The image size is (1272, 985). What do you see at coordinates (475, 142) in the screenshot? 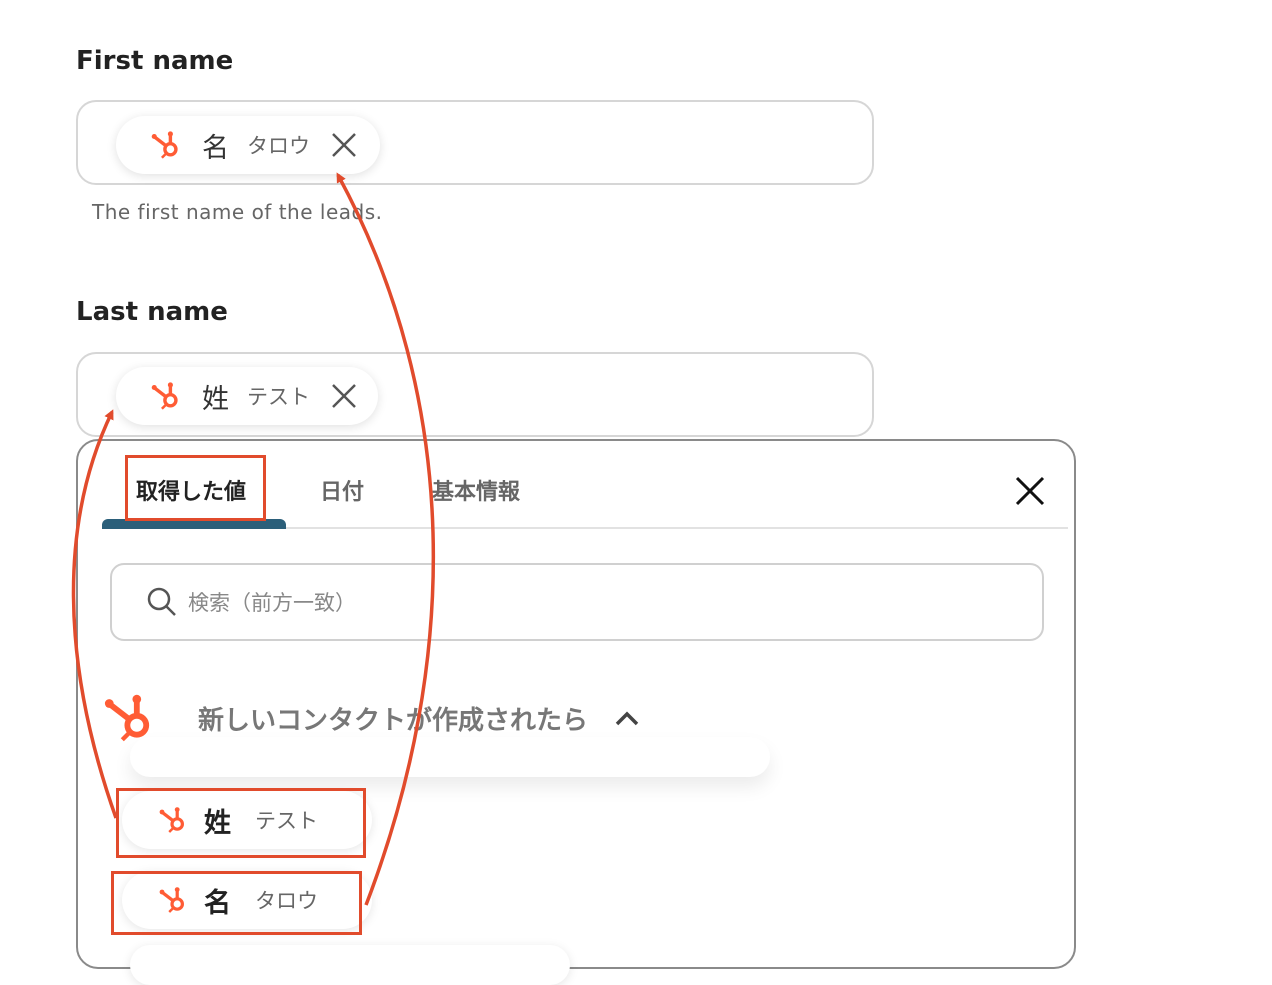
I see `first-name-field: 名 タロウ` at bounding box center [475, 142].